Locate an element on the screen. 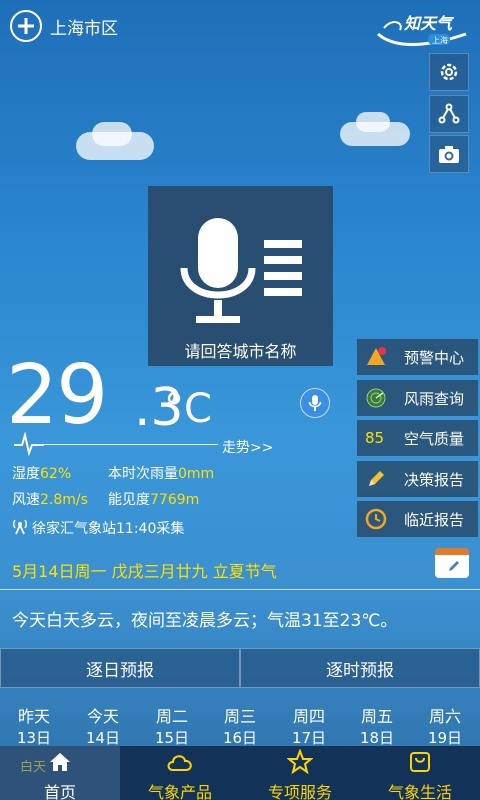 Image resolution: width=480 pixels, height=800 pixels. trend-link: 走势>> is located at coordinates (247, 447).